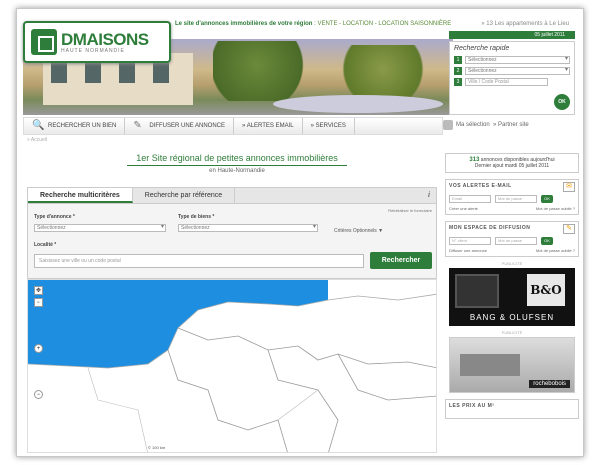 This screenshot has height=465, width=600. Describe the element at coordinates (562, 102) in the screenshot. I see `quick-ok-button: OK` at that location.